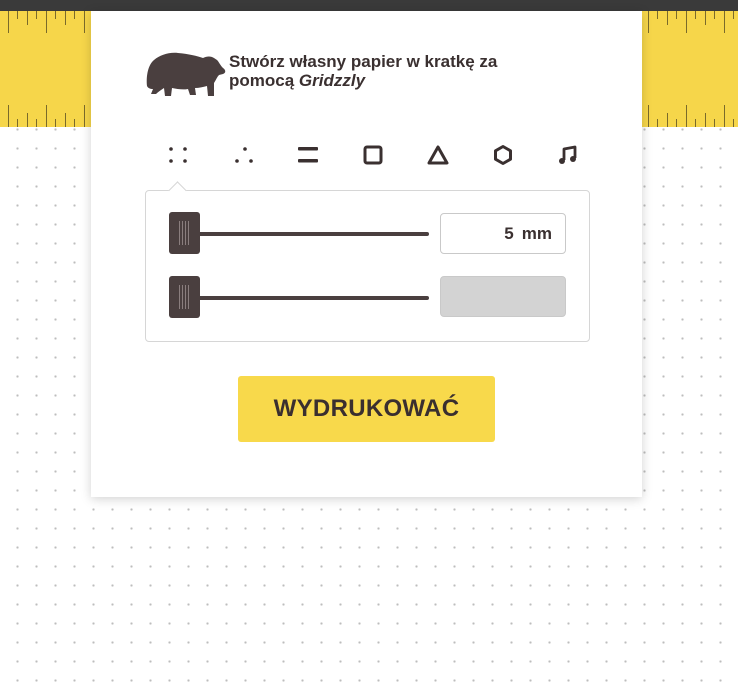  I want to click on ruler-left, so click(48, 69).